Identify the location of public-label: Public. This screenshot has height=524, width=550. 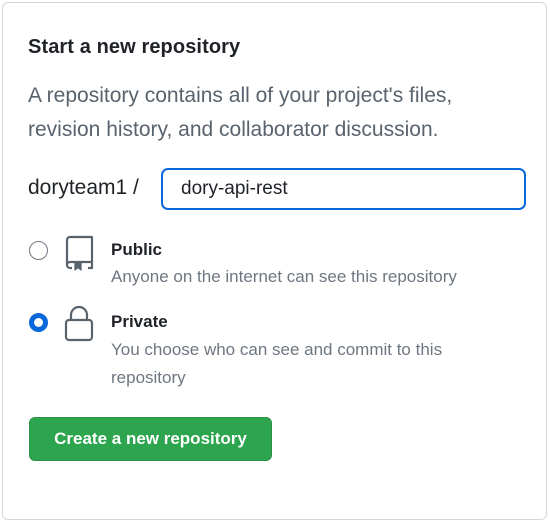
(137, 249).